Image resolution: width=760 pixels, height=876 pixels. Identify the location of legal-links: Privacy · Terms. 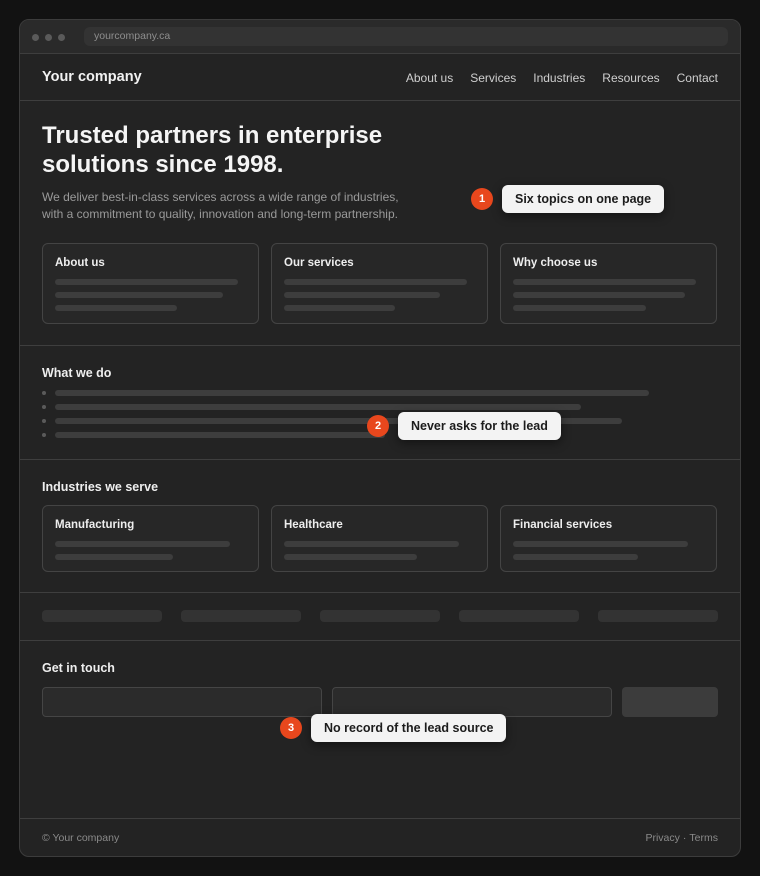
(681, 838).